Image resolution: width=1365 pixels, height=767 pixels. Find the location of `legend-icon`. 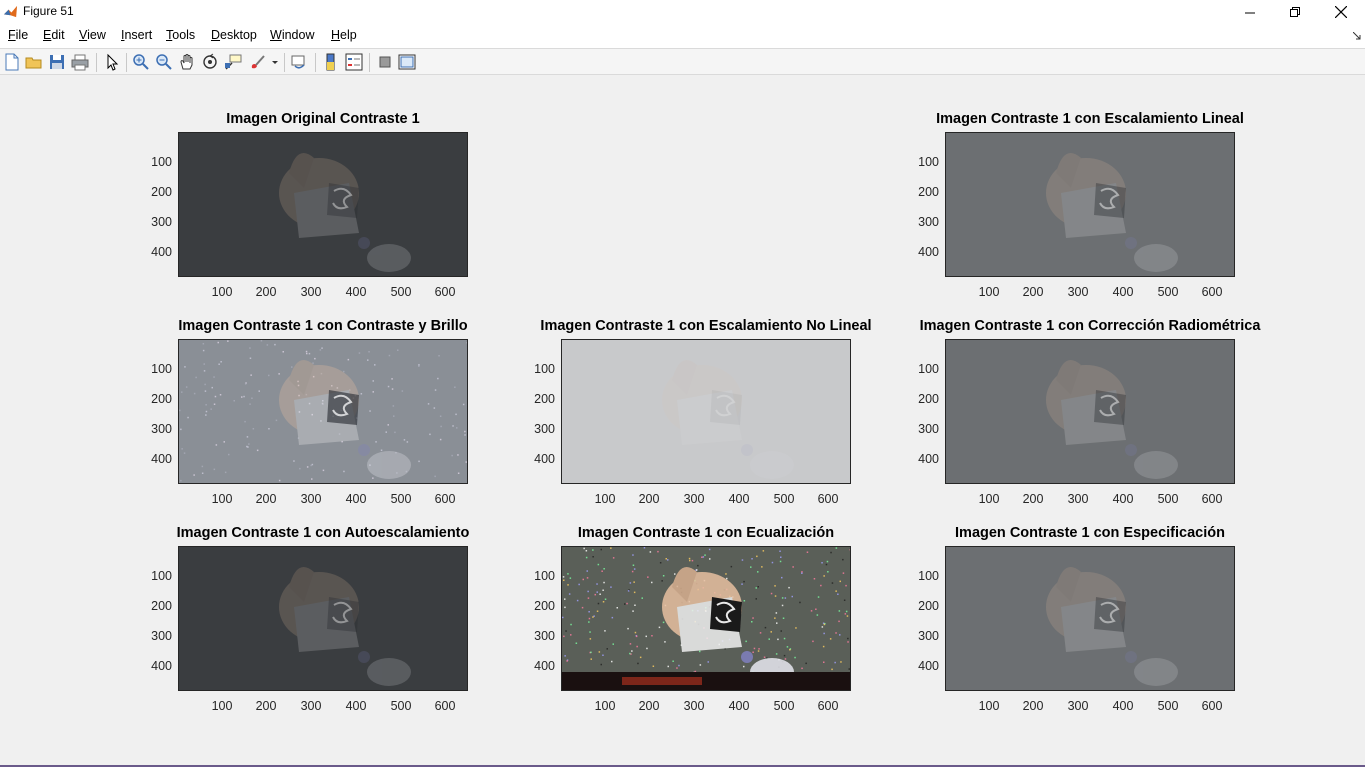

legend-icon is located at coordinates (354, 62).